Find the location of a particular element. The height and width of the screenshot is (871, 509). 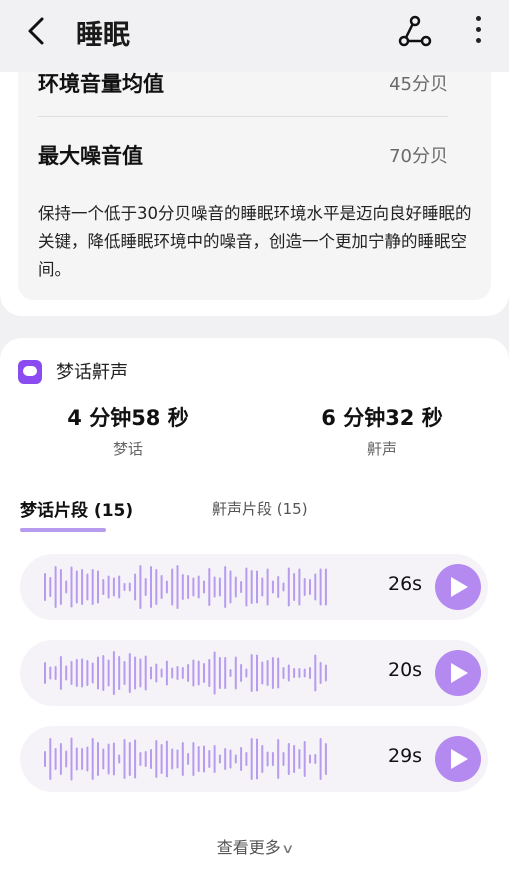

tab-sleep-talk-clips: 梦话片段 (15) is located at coordinates (77, 514).